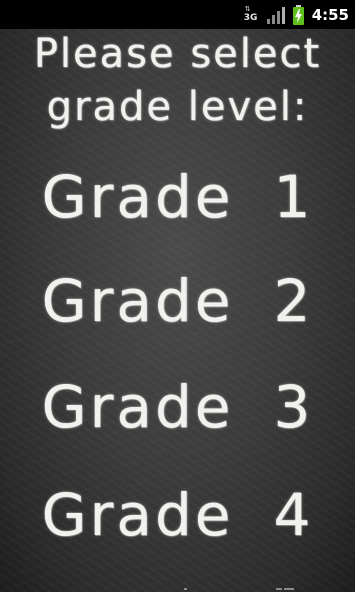 This screenshot has height=592, width=355. I want to click on prompt-line-2: grade level:, so click(177, 107).